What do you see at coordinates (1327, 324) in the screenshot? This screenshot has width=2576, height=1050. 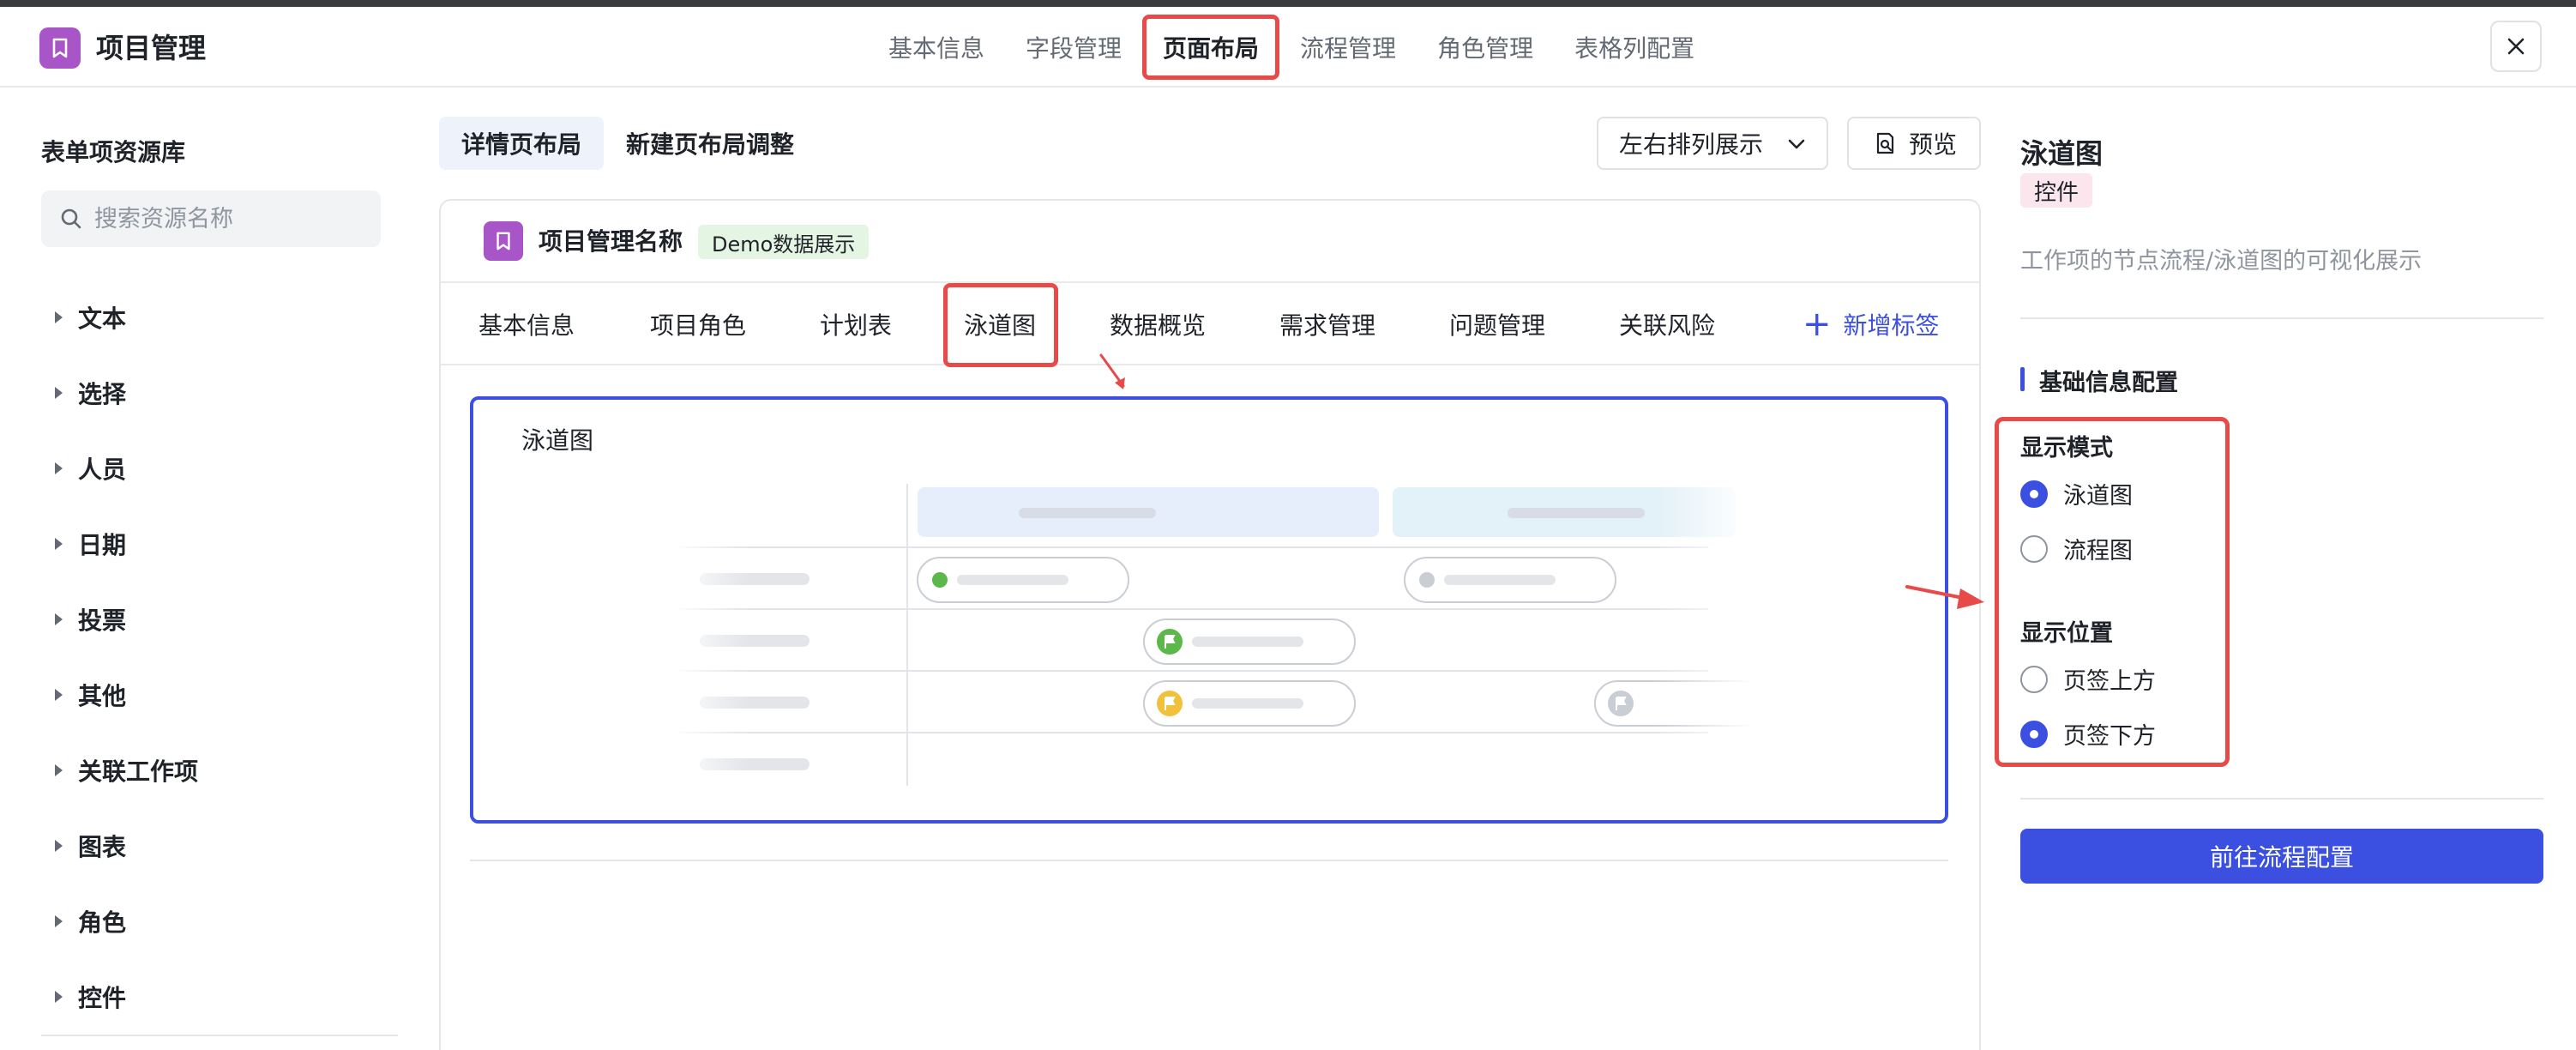 I see `tab-requirements: 需求管理` at bounding box center [1327, 324].